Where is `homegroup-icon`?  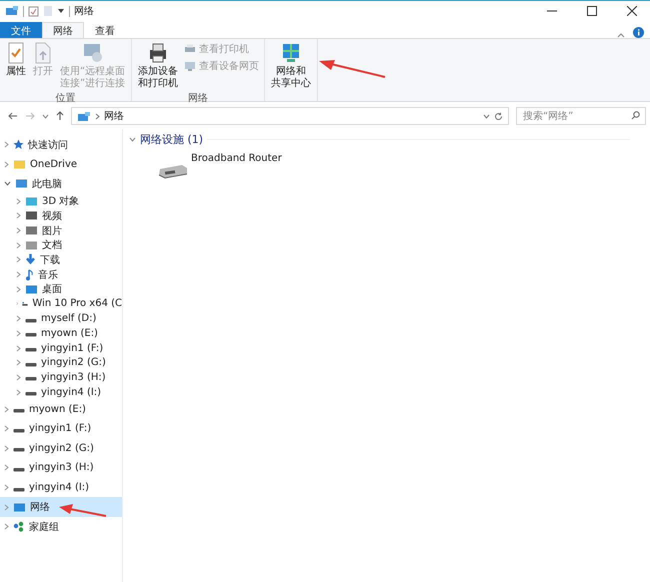
homegroup-icon is located at coordinates (19, 526).